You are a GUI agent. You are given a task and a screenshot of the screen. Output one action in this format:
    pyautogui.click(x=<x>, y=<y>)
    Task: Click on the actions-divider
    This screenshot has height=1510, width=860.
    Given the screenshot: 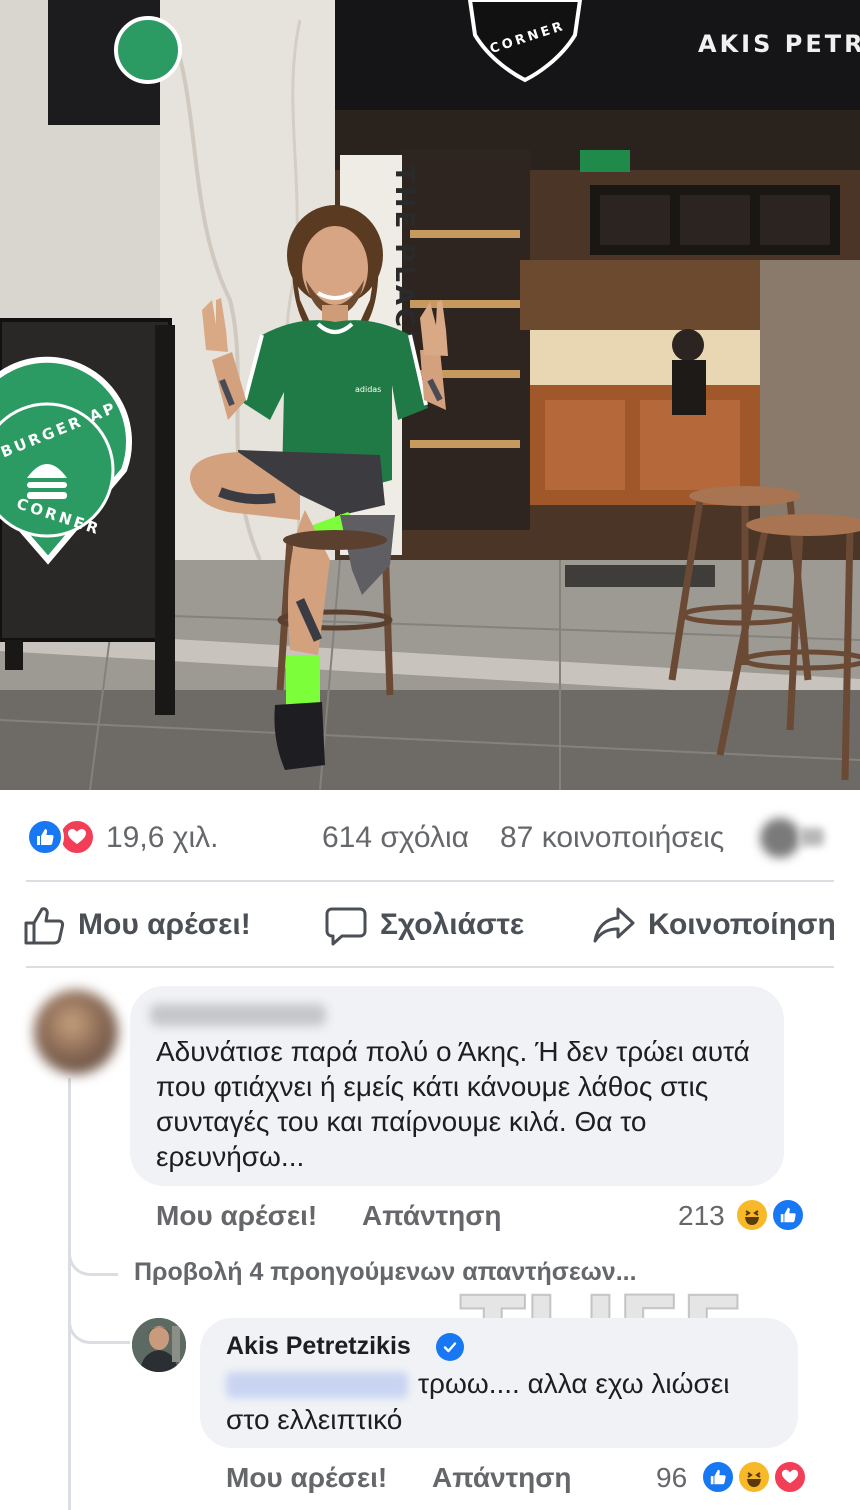 What is the action you would take?
    pyautogui.click(x=430, y=967)
    